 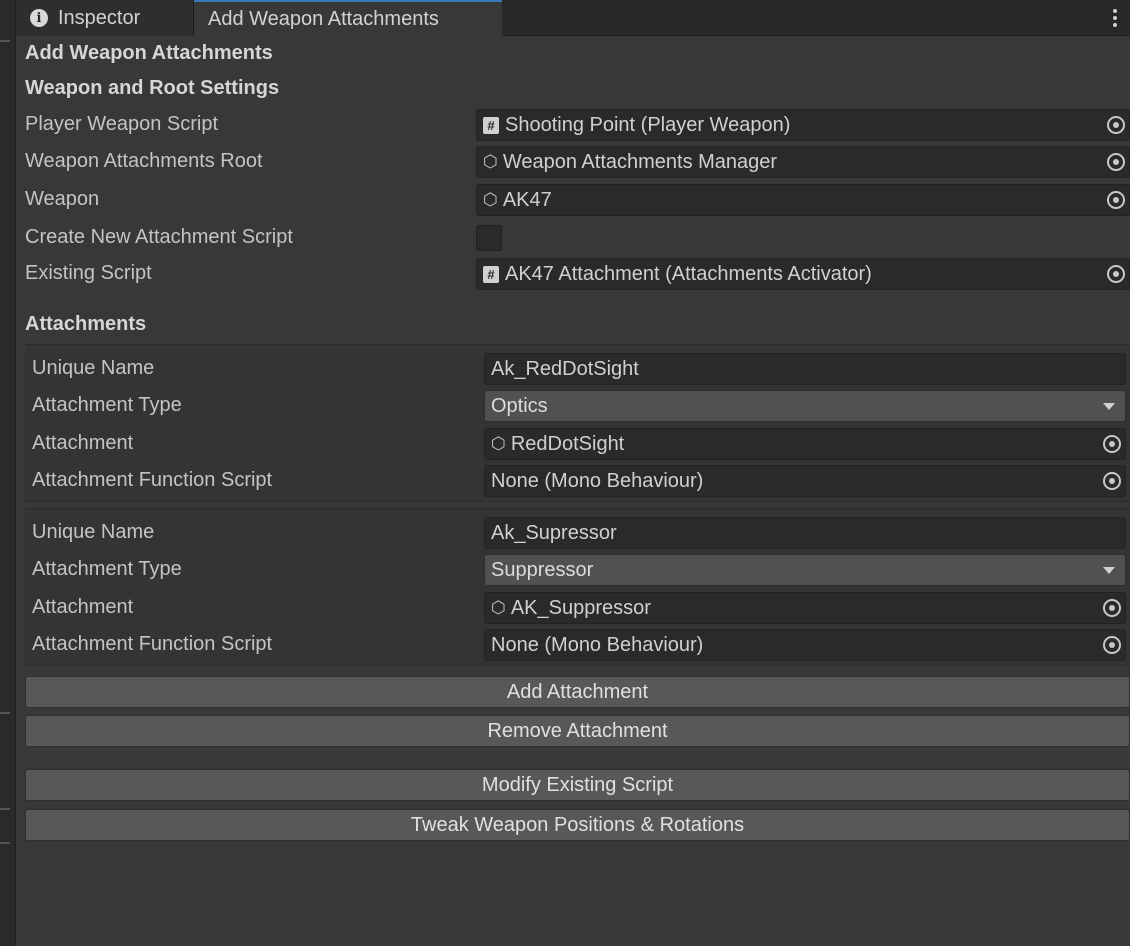 I want to click on tab-inspector: i Inspector, so click(x=105, y=18).